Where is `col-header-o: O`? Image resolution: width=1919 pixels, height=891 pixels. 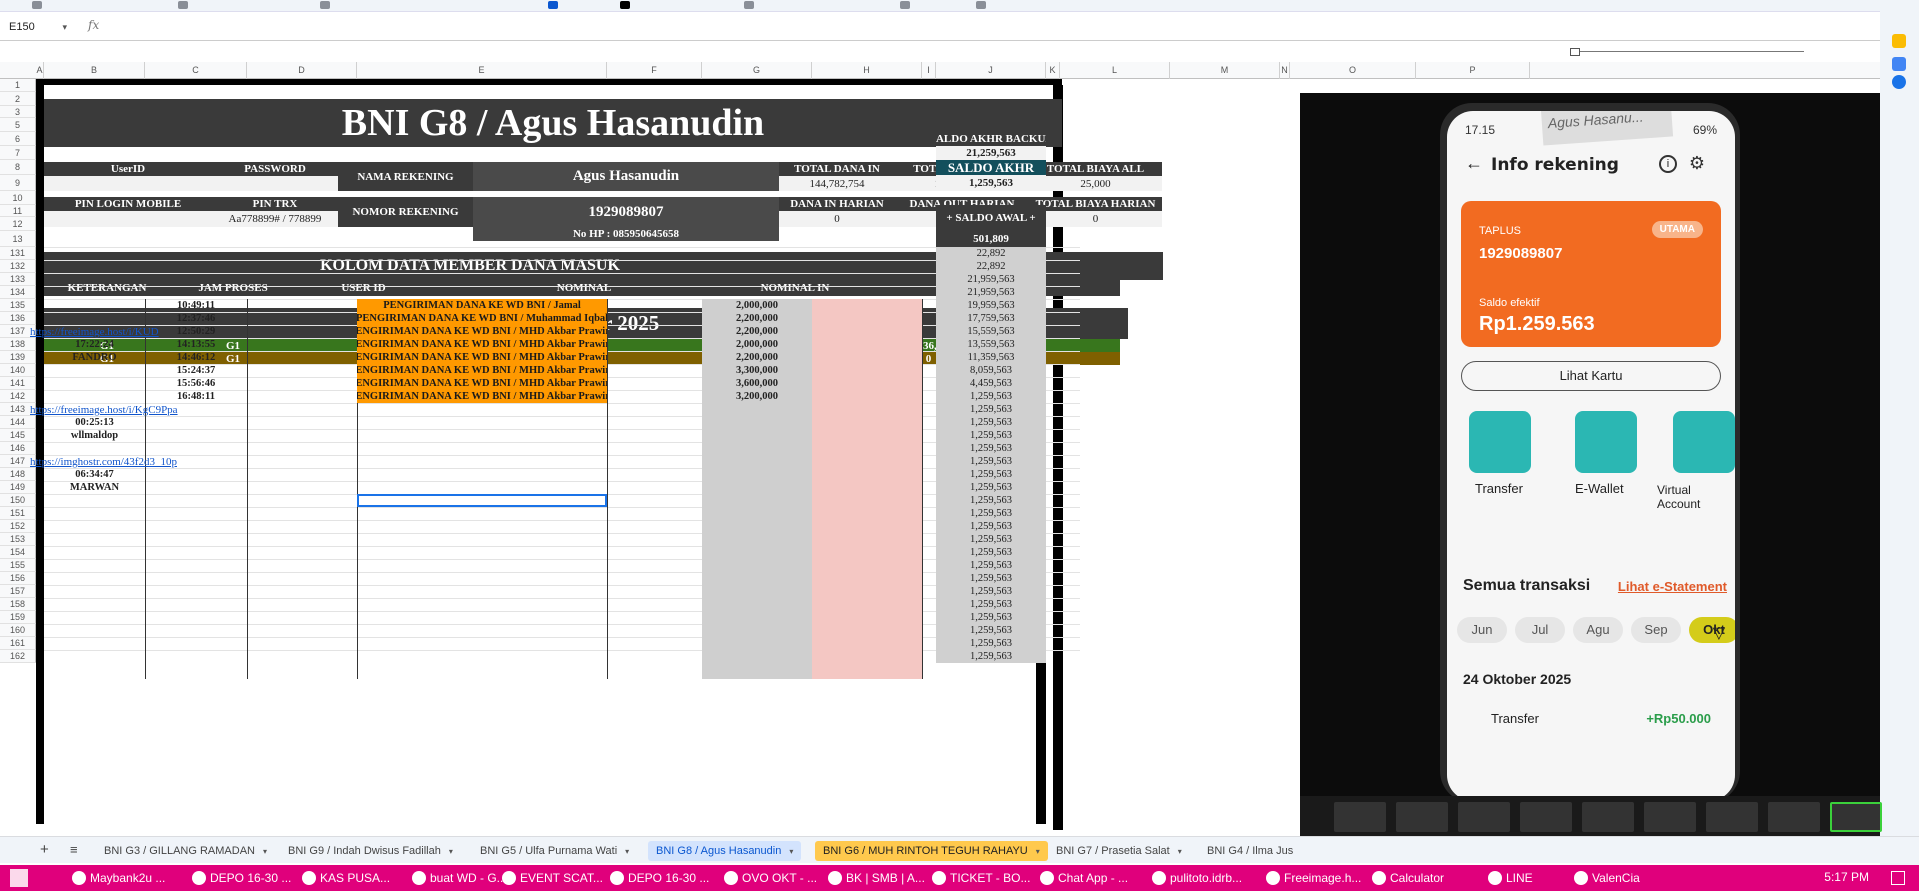
col-header-o: O is located at coordinates (1353, 70).